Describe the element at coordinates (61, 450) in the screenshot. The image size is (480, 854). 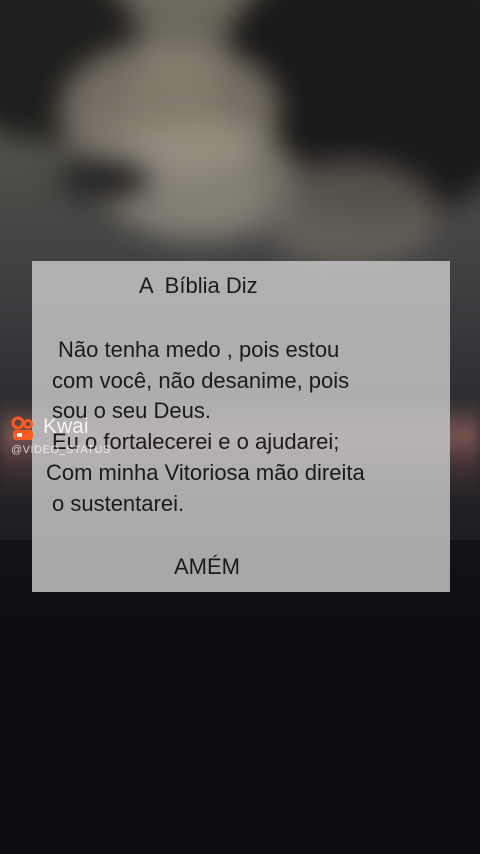
I see `kwai-handle-label: @VIDEO_STATUS` at that location.